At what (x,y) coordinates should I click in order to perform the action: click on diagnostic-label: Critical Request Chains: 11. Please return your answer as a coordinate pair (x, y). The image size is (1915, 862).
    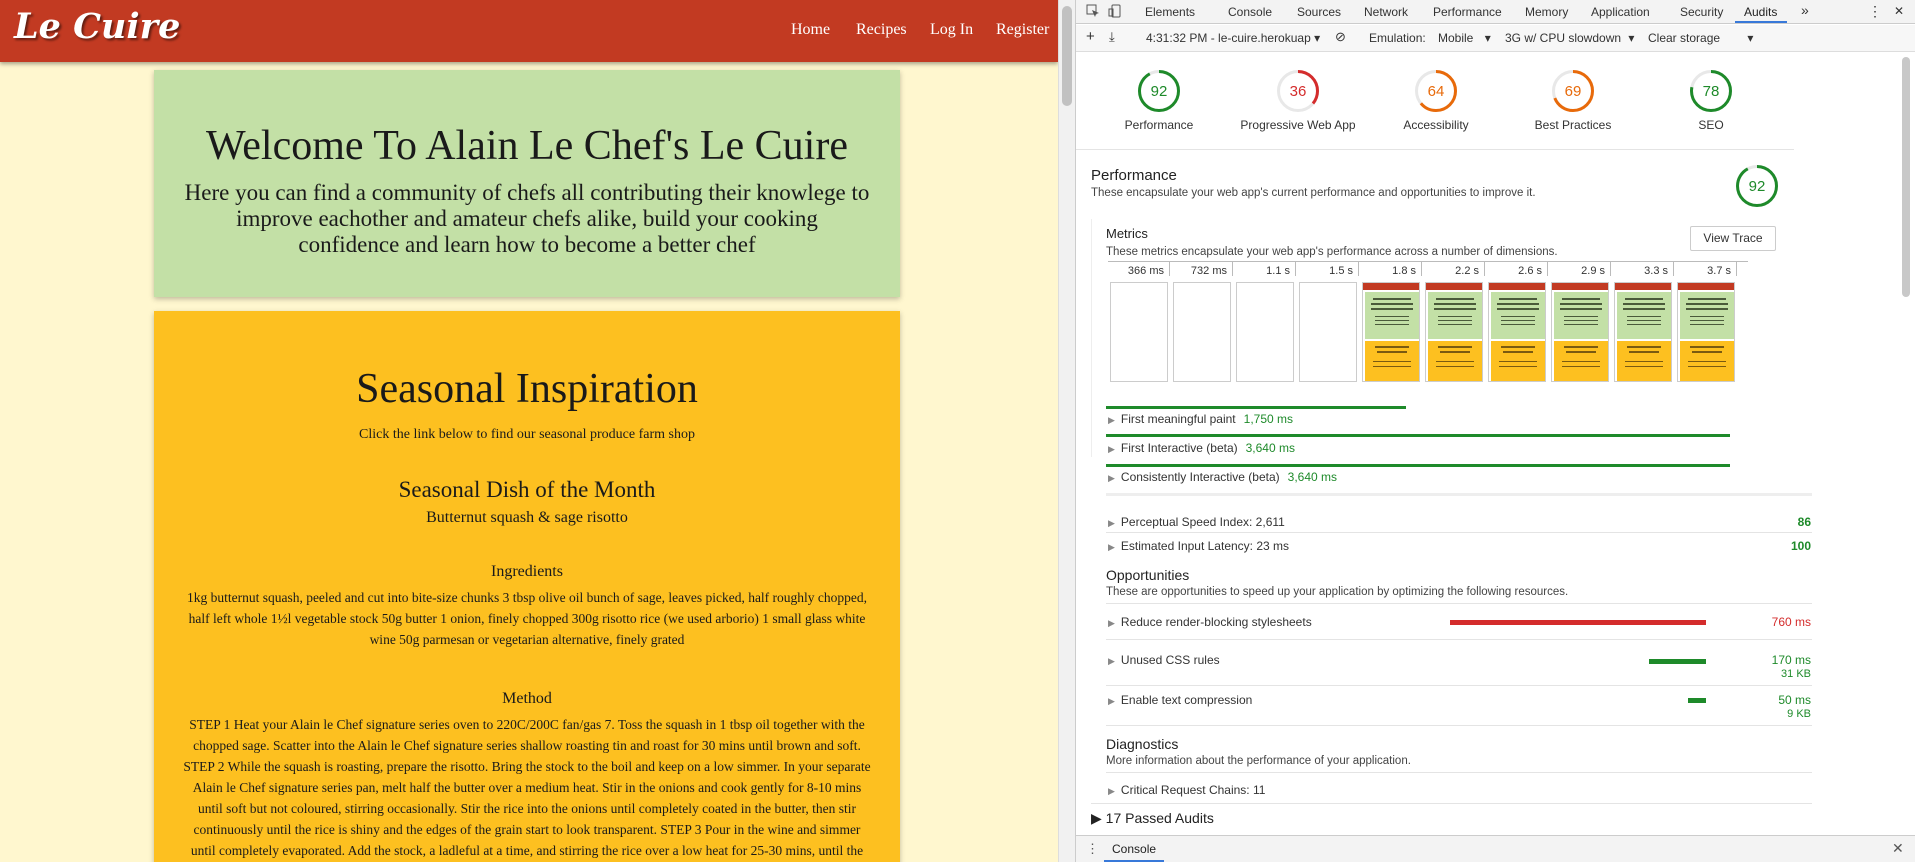
    Looking at the image, I should click on (1193, 790).